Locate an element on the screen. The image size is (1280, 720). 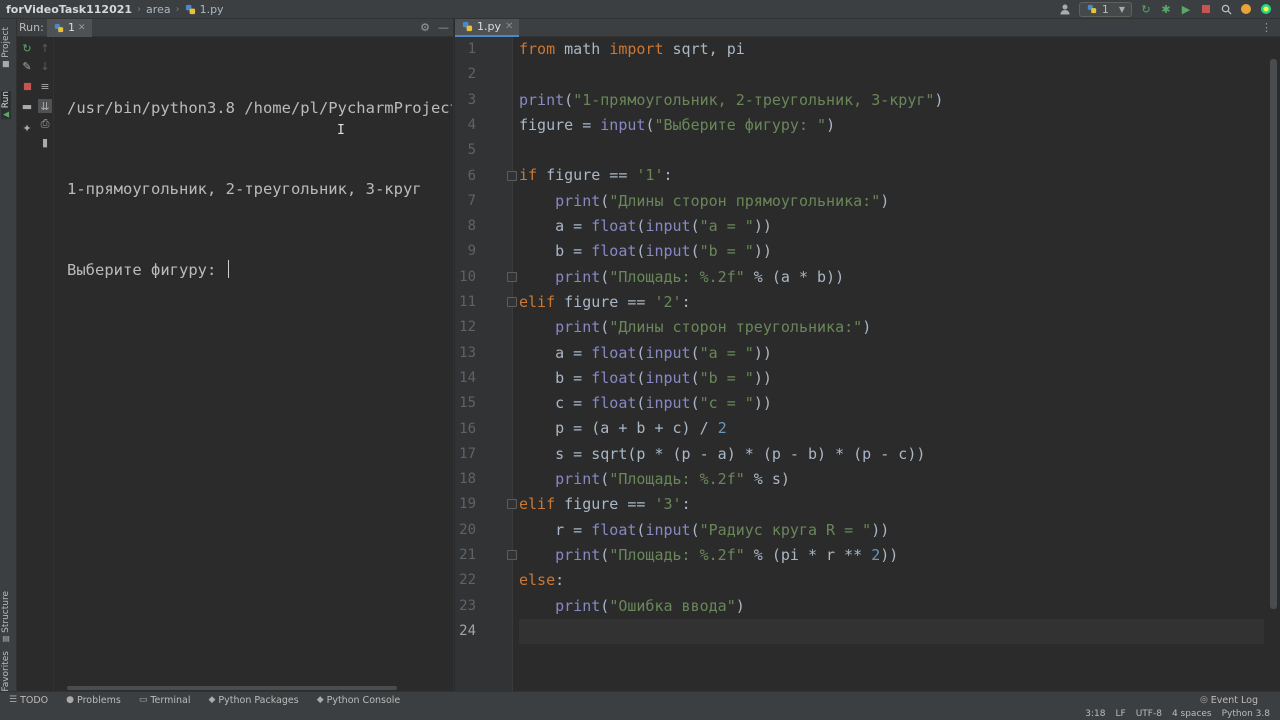
line-number: 7 is located at coordinates (461, 201).